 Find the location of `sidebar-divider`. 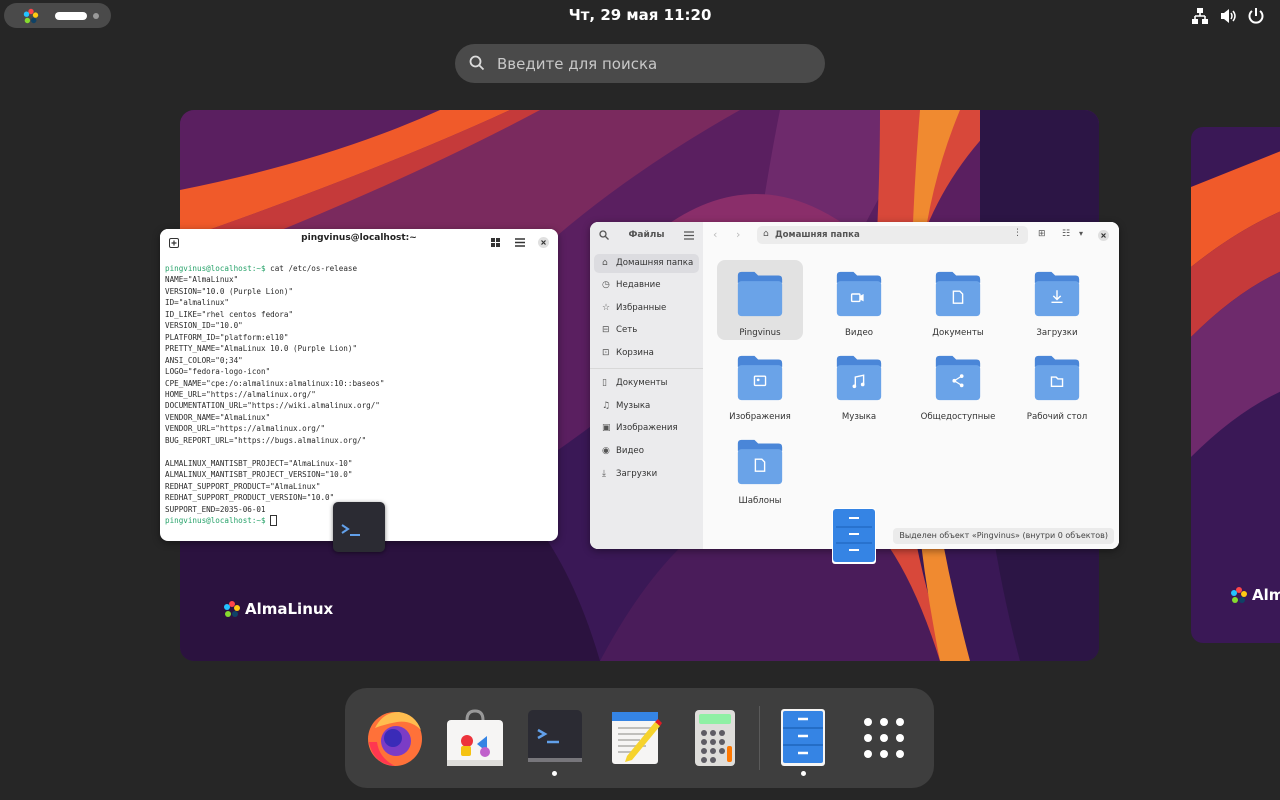

sidebar-divider is located at coordinates (646, 368).